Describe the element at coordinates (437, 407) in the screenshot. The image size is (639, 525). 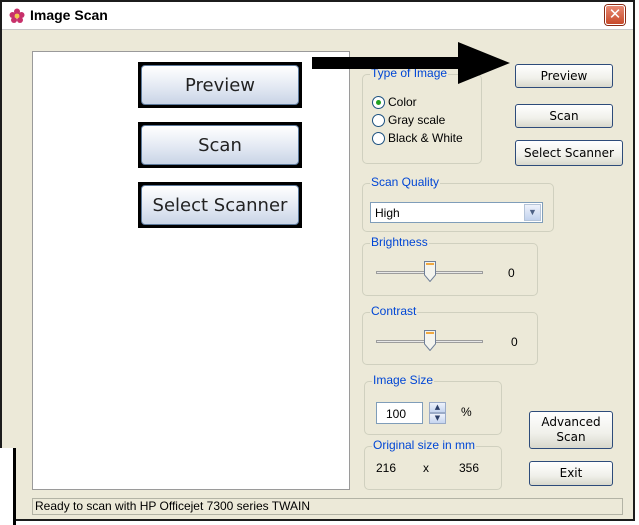
I see `spin-up-icon: ▲` at that location.